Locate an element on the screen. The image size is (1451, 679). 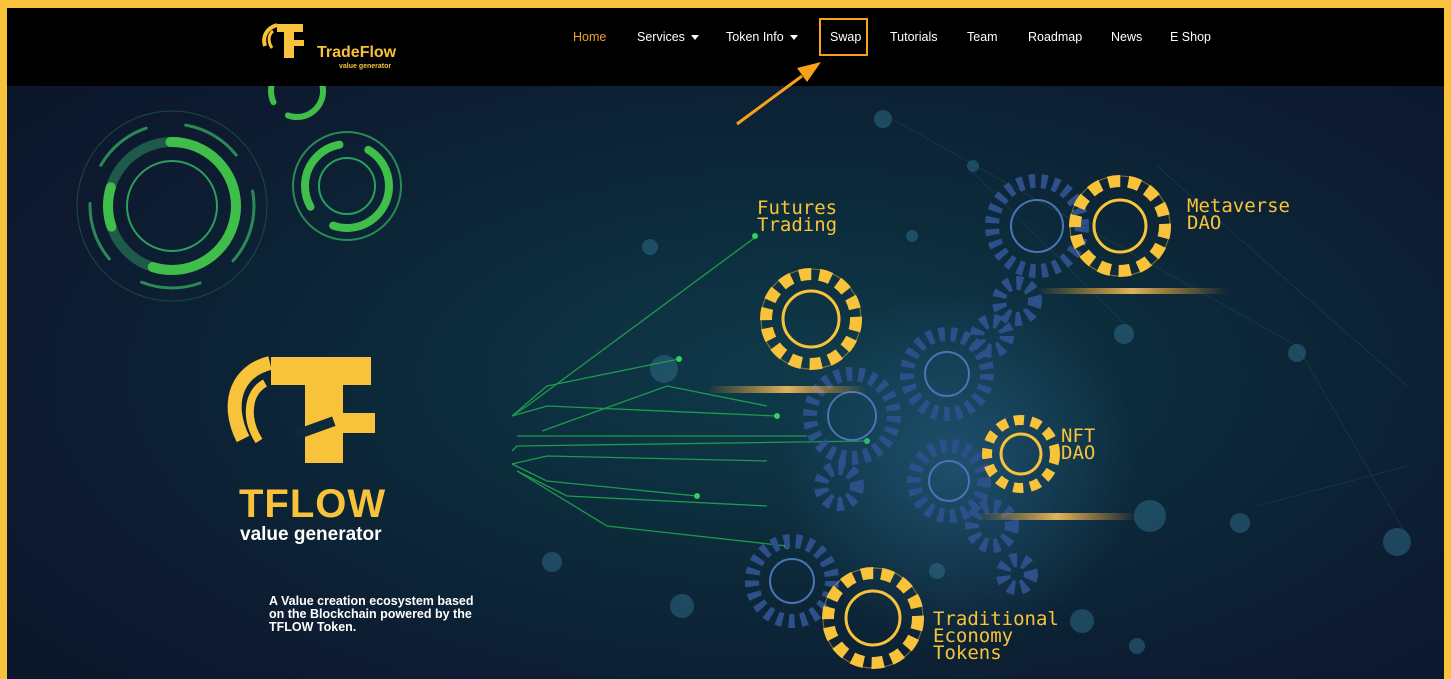
nav-team: Team is located at coordinates (982, 37).